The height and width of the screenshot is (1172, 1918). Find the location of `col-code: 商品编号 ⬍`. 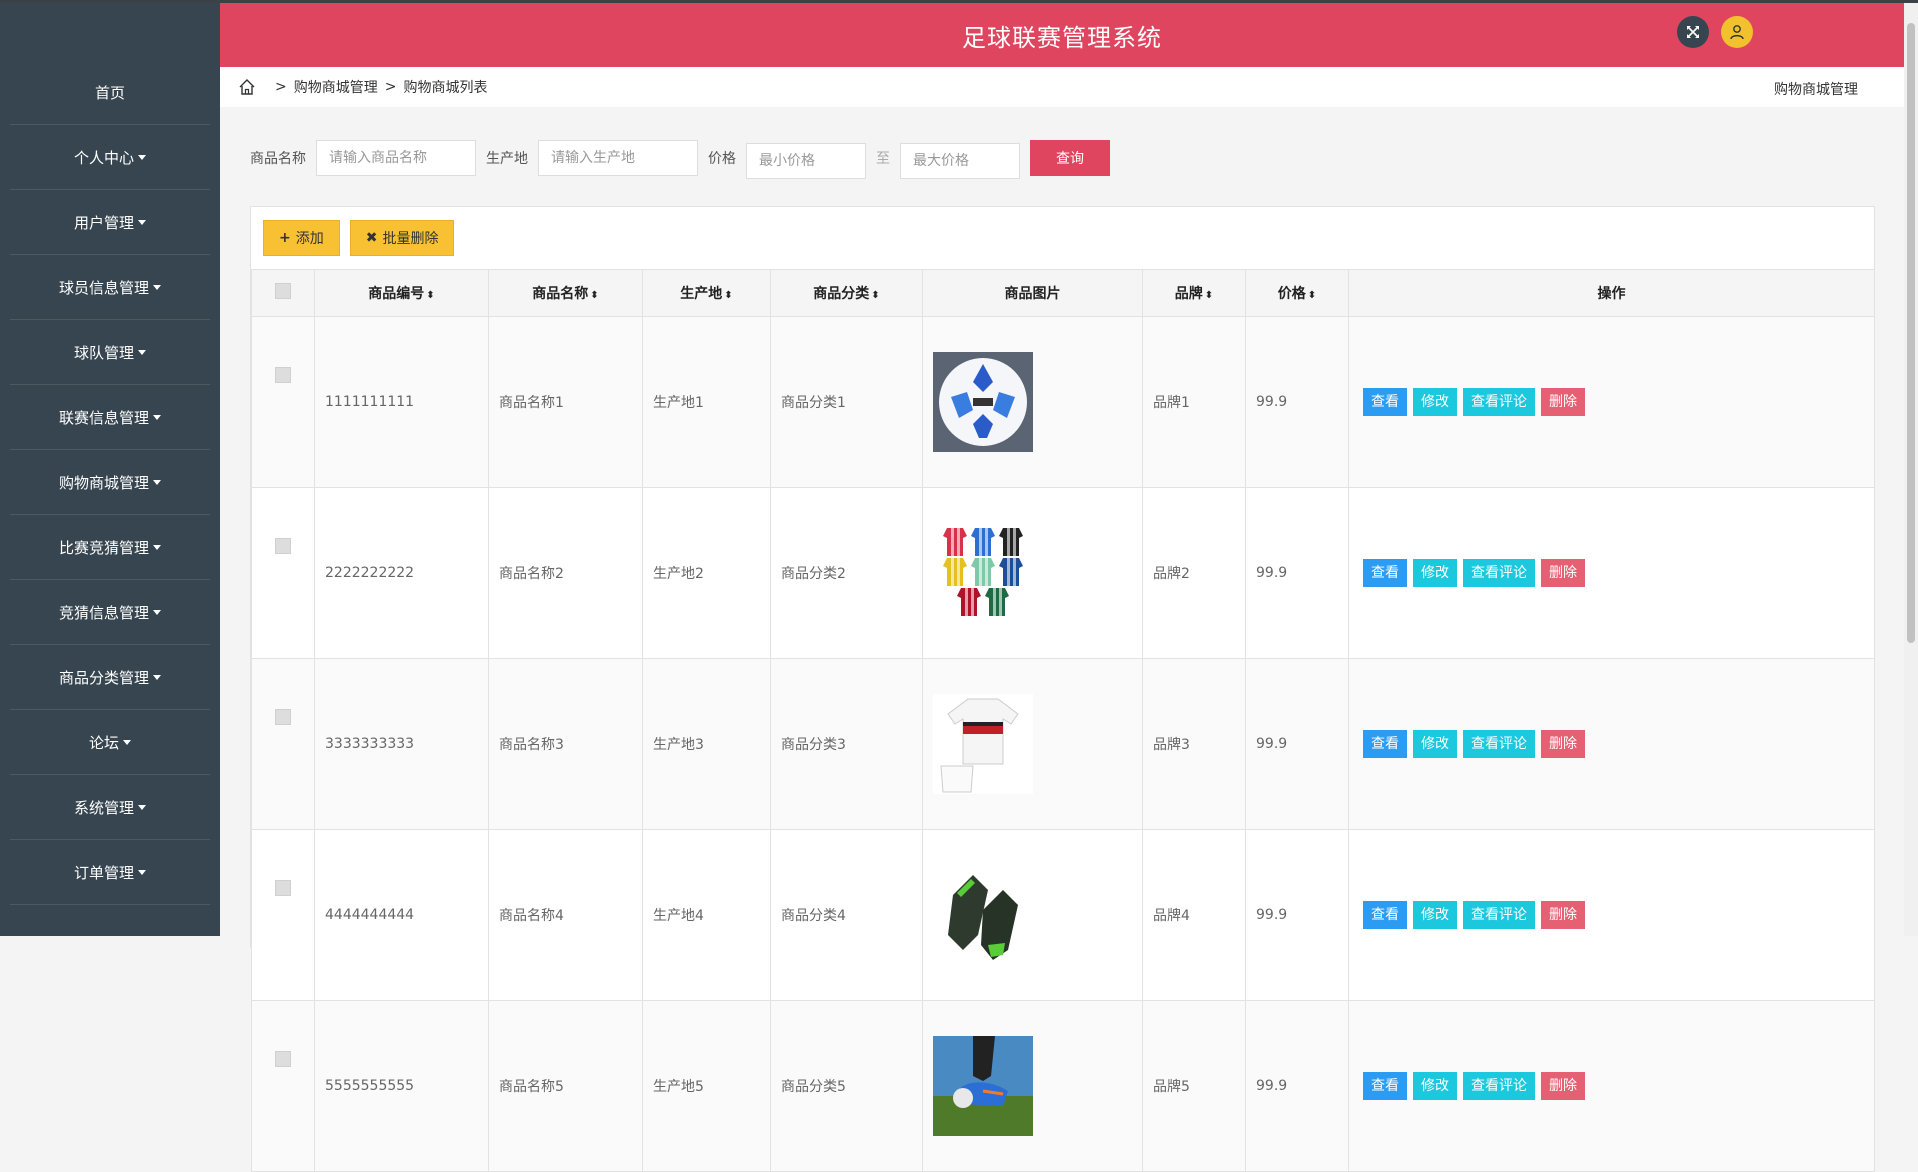

col-code: 商品编号 ⬍ is located at coordinates (401, 293).